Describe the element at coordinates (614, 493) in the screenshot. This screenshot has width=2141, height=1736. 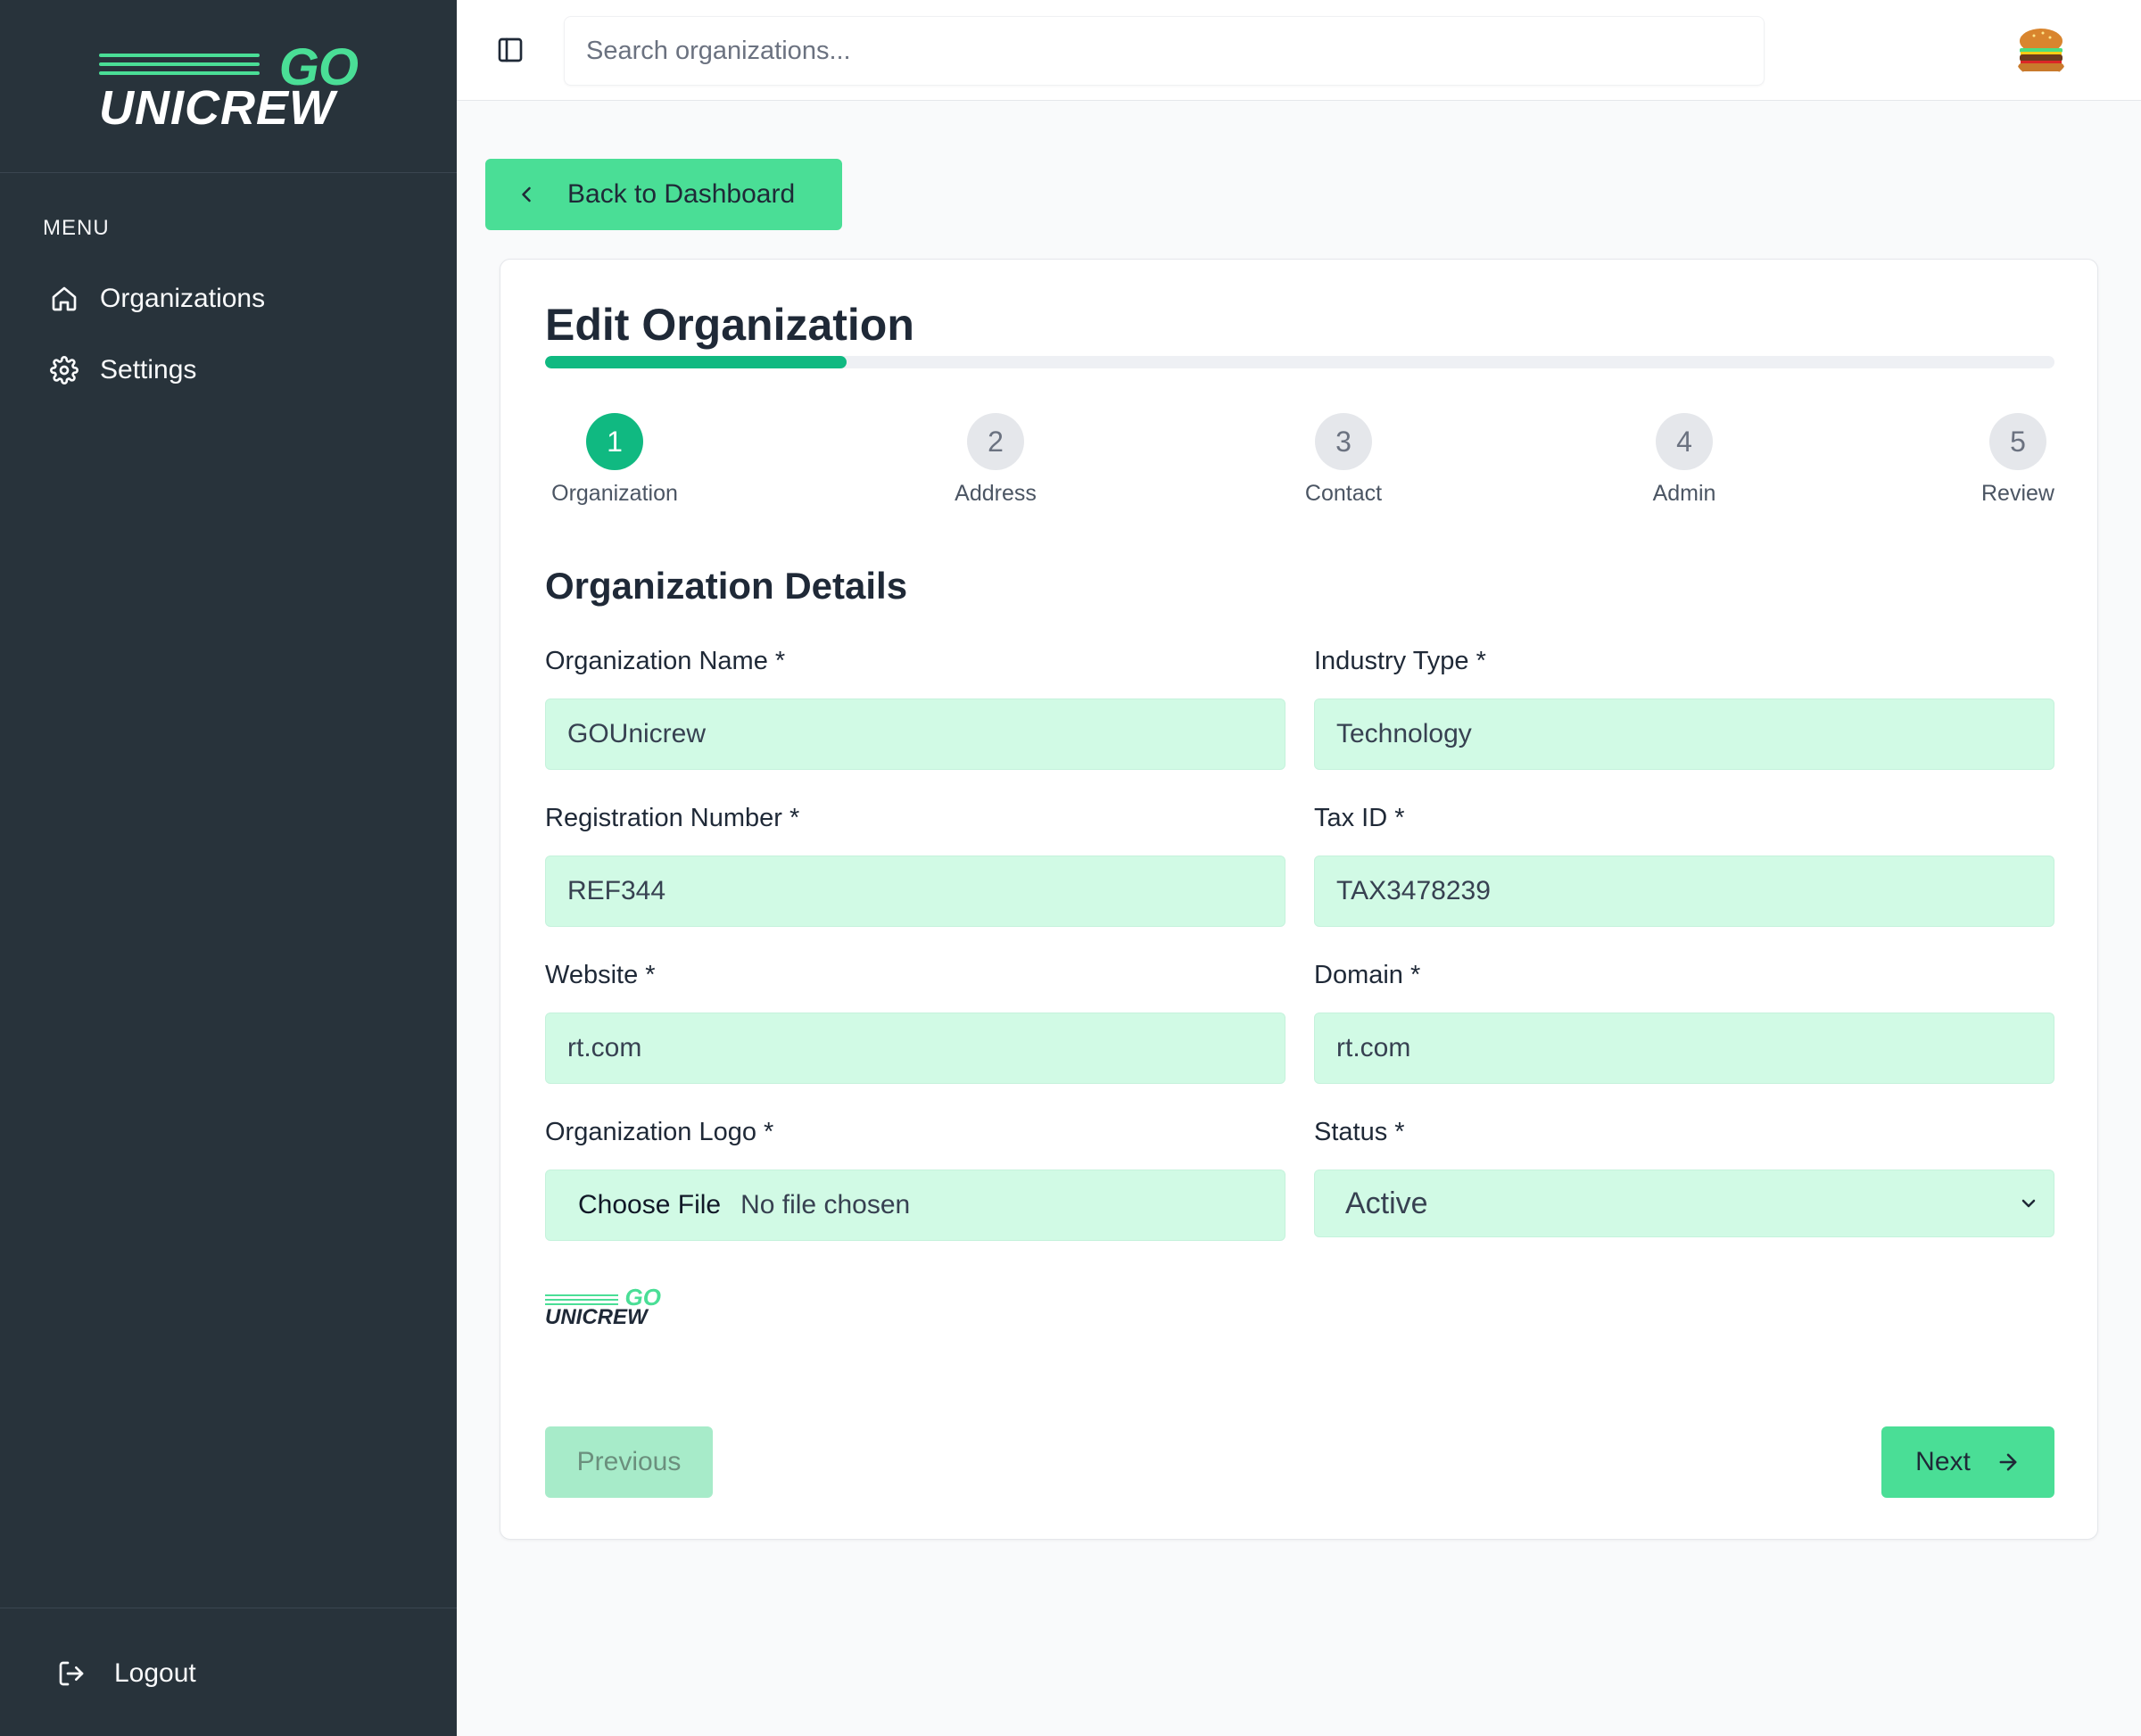
I see `step-label: Organization` at that location.